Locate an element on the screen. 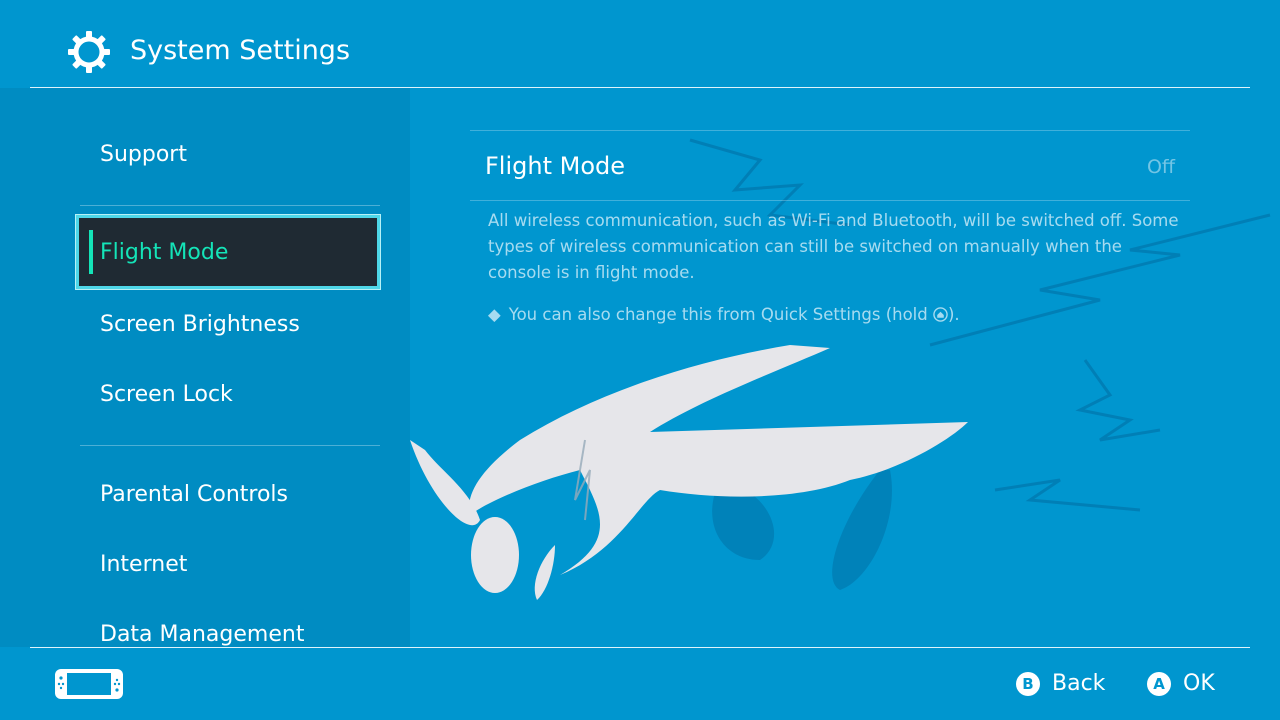 This screenshot has width=1280, height=720. sidebar-item-screen-lock: Screen Lock is located at coordinates (166, 395).